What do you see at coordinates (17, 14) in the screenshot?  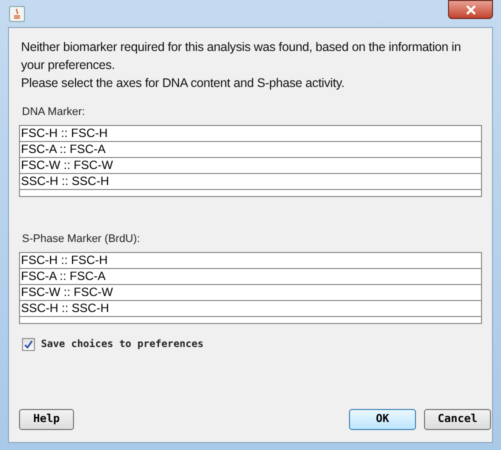 I see `java-icon` at bounding box center [17, 14].